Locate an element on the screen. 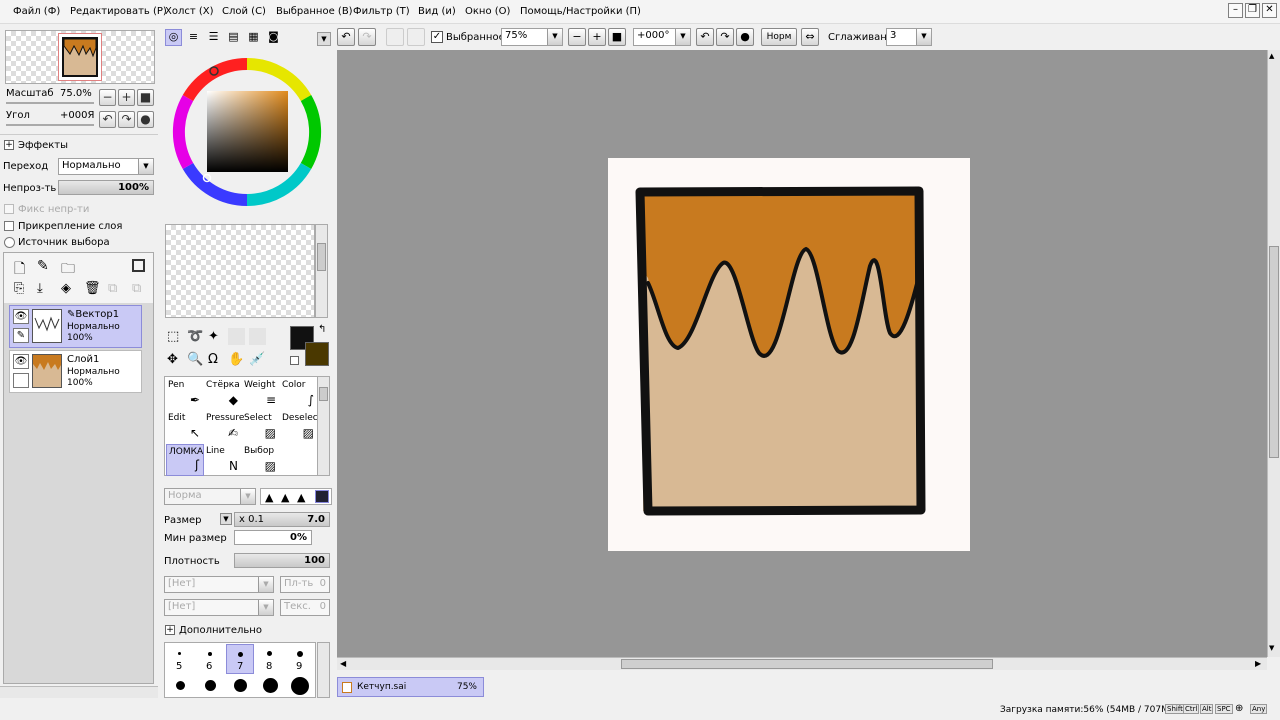 This screenshot has width=1280, height=720. marquee-icon: ⬚ is located at coordinates (173, 336).